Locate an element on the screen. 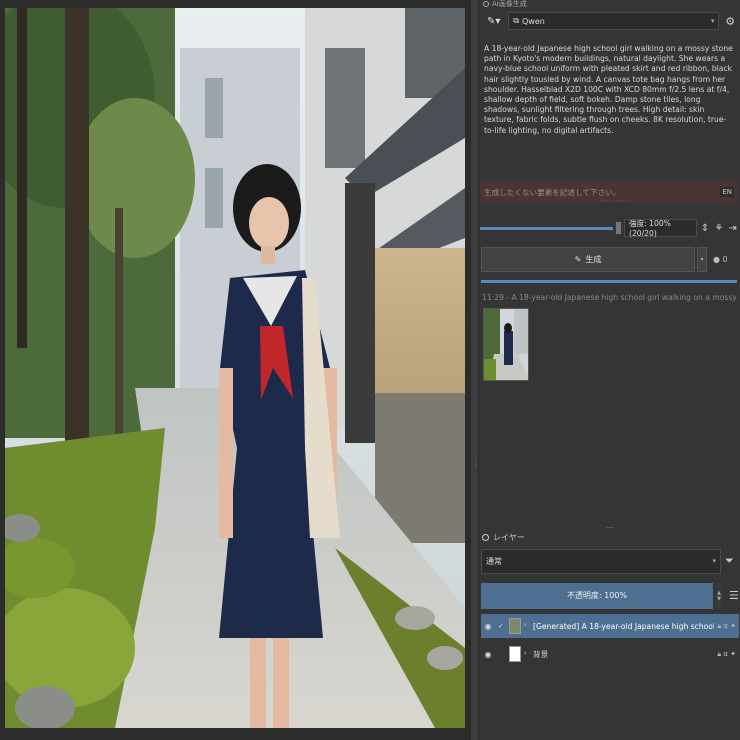  model-select: ⧉ Qwen ▾ is located at coordinates (614, 21).